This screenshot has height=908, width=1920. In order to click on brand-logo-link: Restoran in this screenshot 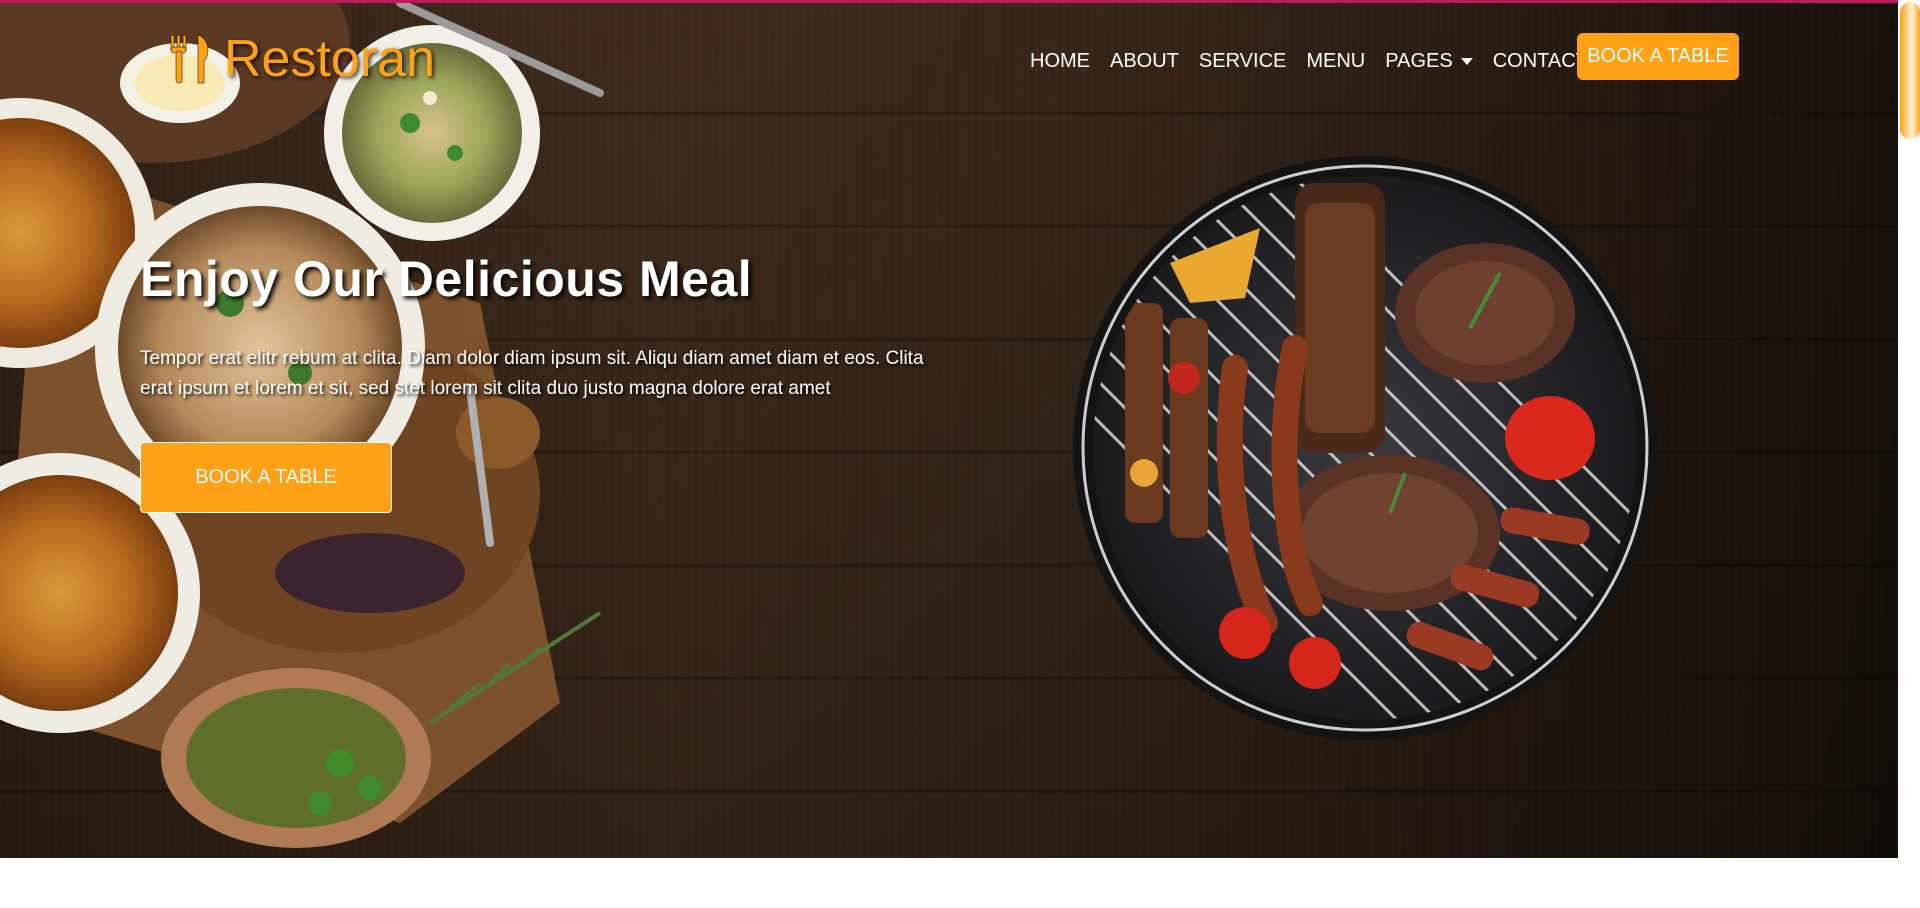, I will do `click(301, 59)`.